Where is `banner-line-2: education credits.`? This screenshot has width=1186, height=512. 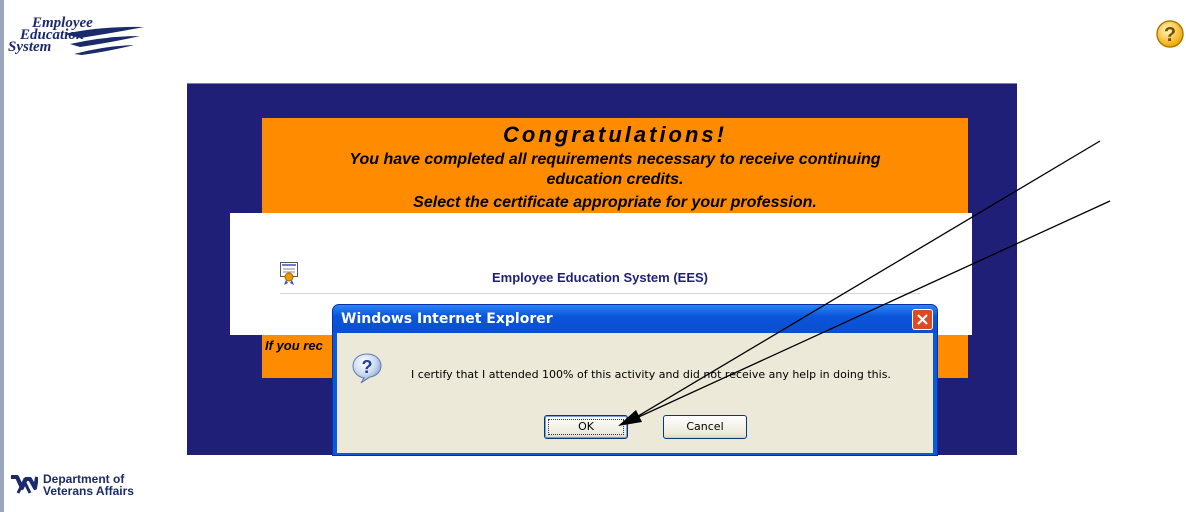 banner-line-2: education credits. is located at coordinates (615, 179).